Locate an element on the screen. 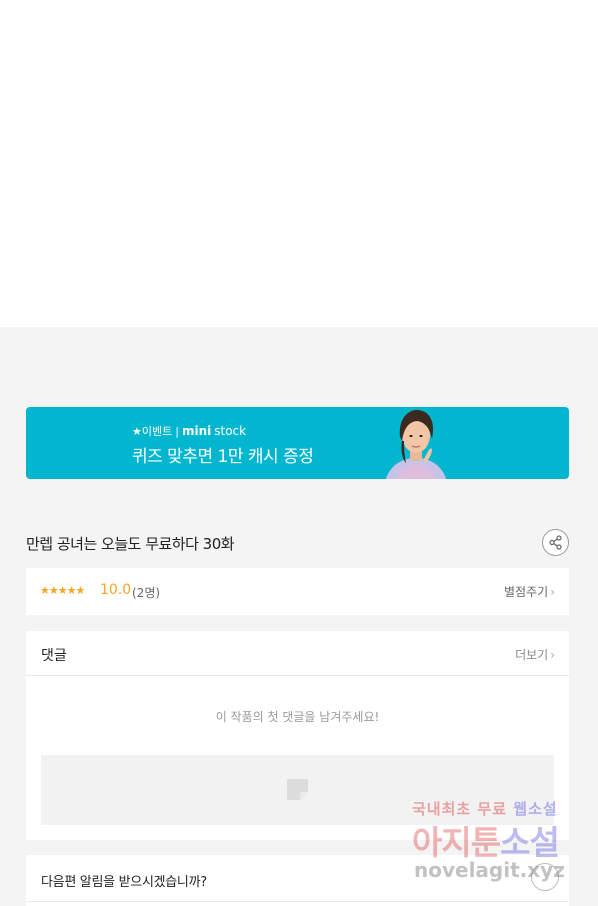  empty-comments-message: 이 작품의 첫 댓글을 남겨주세요! is located at coordinates (297, 717).